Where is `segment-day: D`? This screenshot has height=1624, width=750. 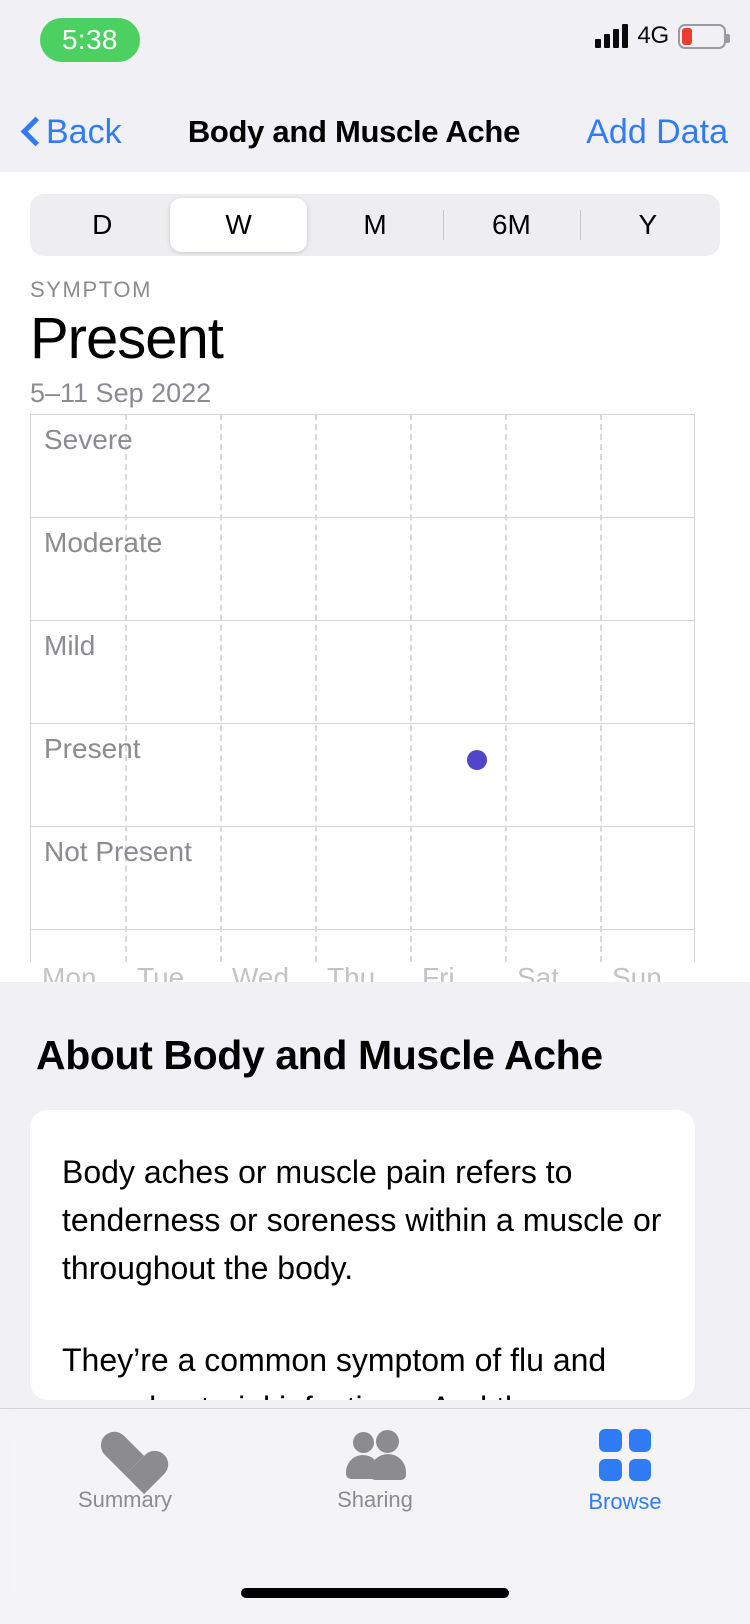 segment-day: D is located at coordinates (102, 225).